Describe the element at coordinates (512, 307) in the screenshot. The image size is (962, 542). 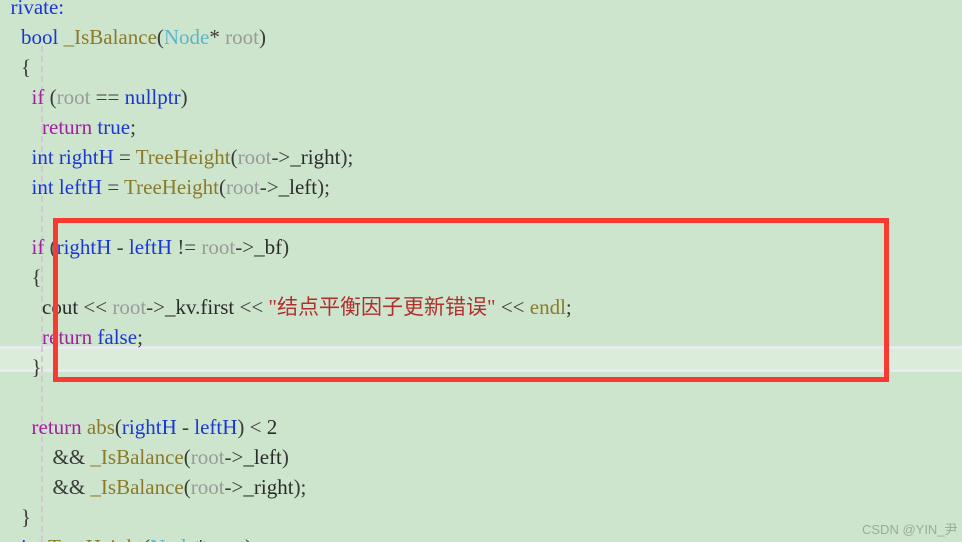
I see `token: <<` at that location.